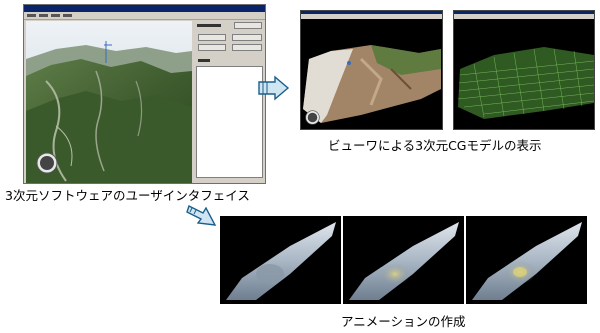  I want to click on control-panel, so click(229, 102).